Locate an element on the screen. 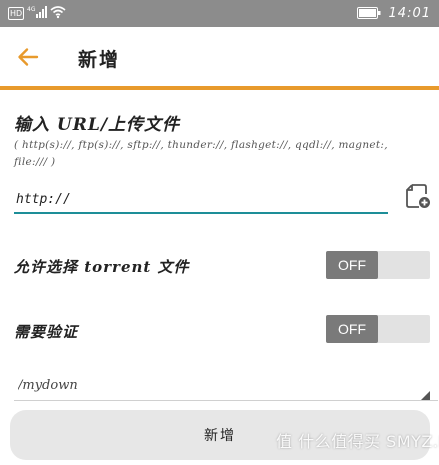 The height and width of the screenshot is (465, 439). status-bar: HD 4G 14:01 is located at coordinates (219, 13).